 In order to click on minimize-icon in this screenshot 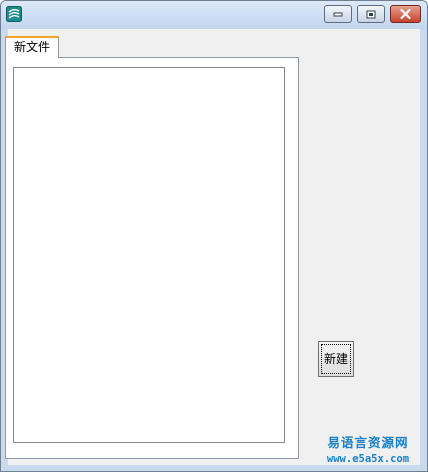, I will do `click(338, 14)`.